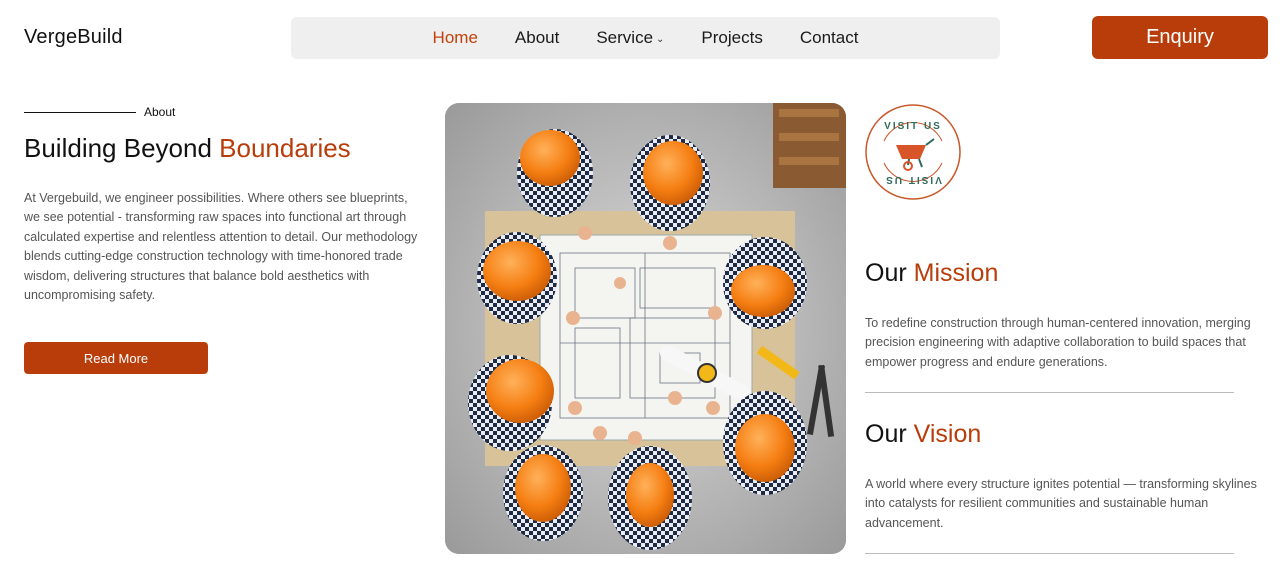 The width and height of the screenshot is (1286, 574). I want to click on nav-service: Service ⌄, so click(630, 38).